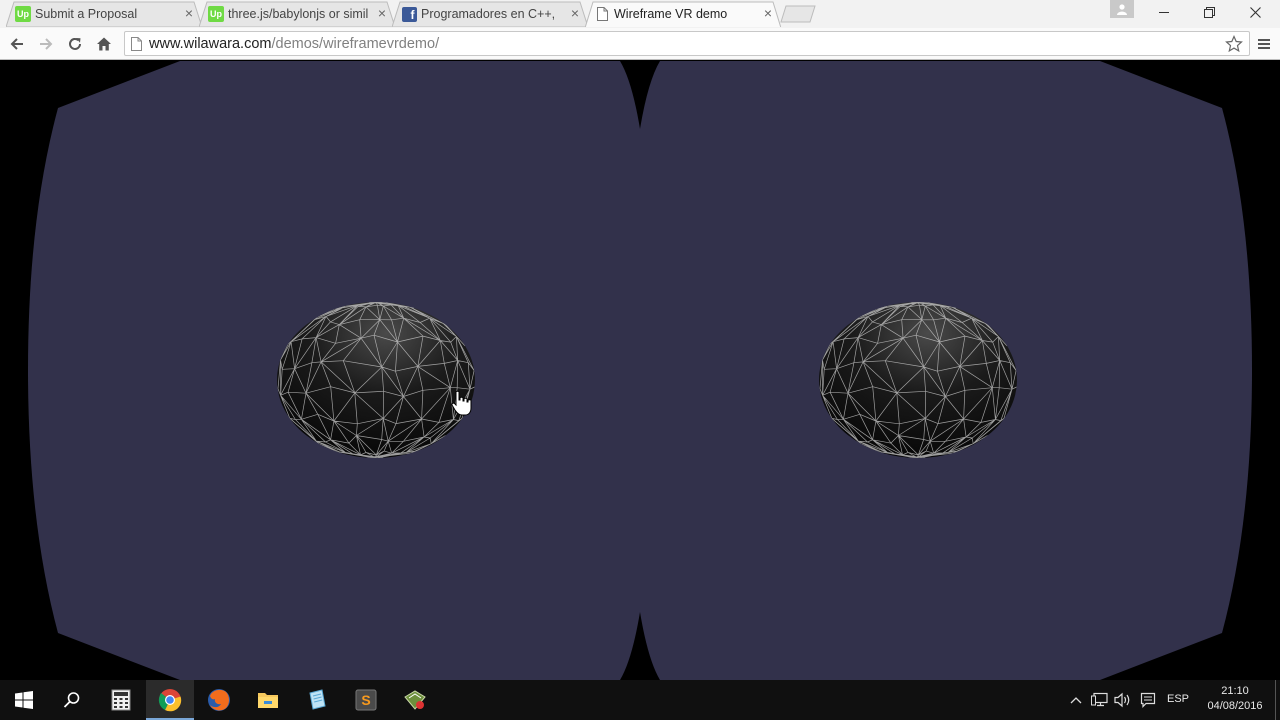  I want to click on restore-icon, so click(1209, 12).